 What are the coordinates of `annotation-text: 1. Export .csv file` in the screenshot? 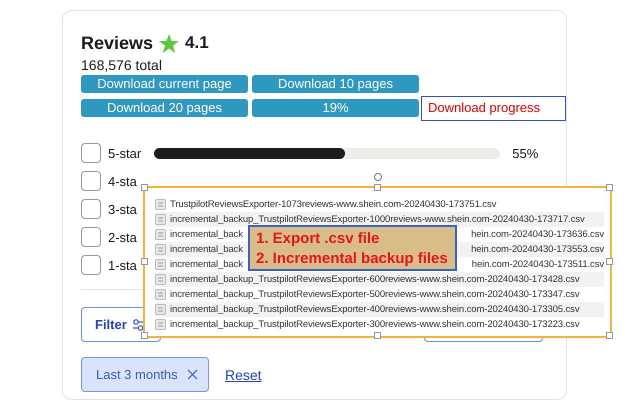 It's located at (318, 239).